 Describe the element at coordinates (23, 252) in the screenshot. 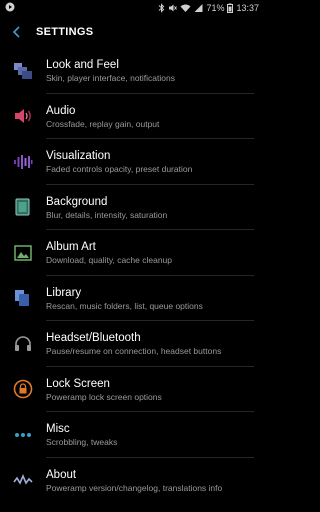

I see `image-icon` at that location.